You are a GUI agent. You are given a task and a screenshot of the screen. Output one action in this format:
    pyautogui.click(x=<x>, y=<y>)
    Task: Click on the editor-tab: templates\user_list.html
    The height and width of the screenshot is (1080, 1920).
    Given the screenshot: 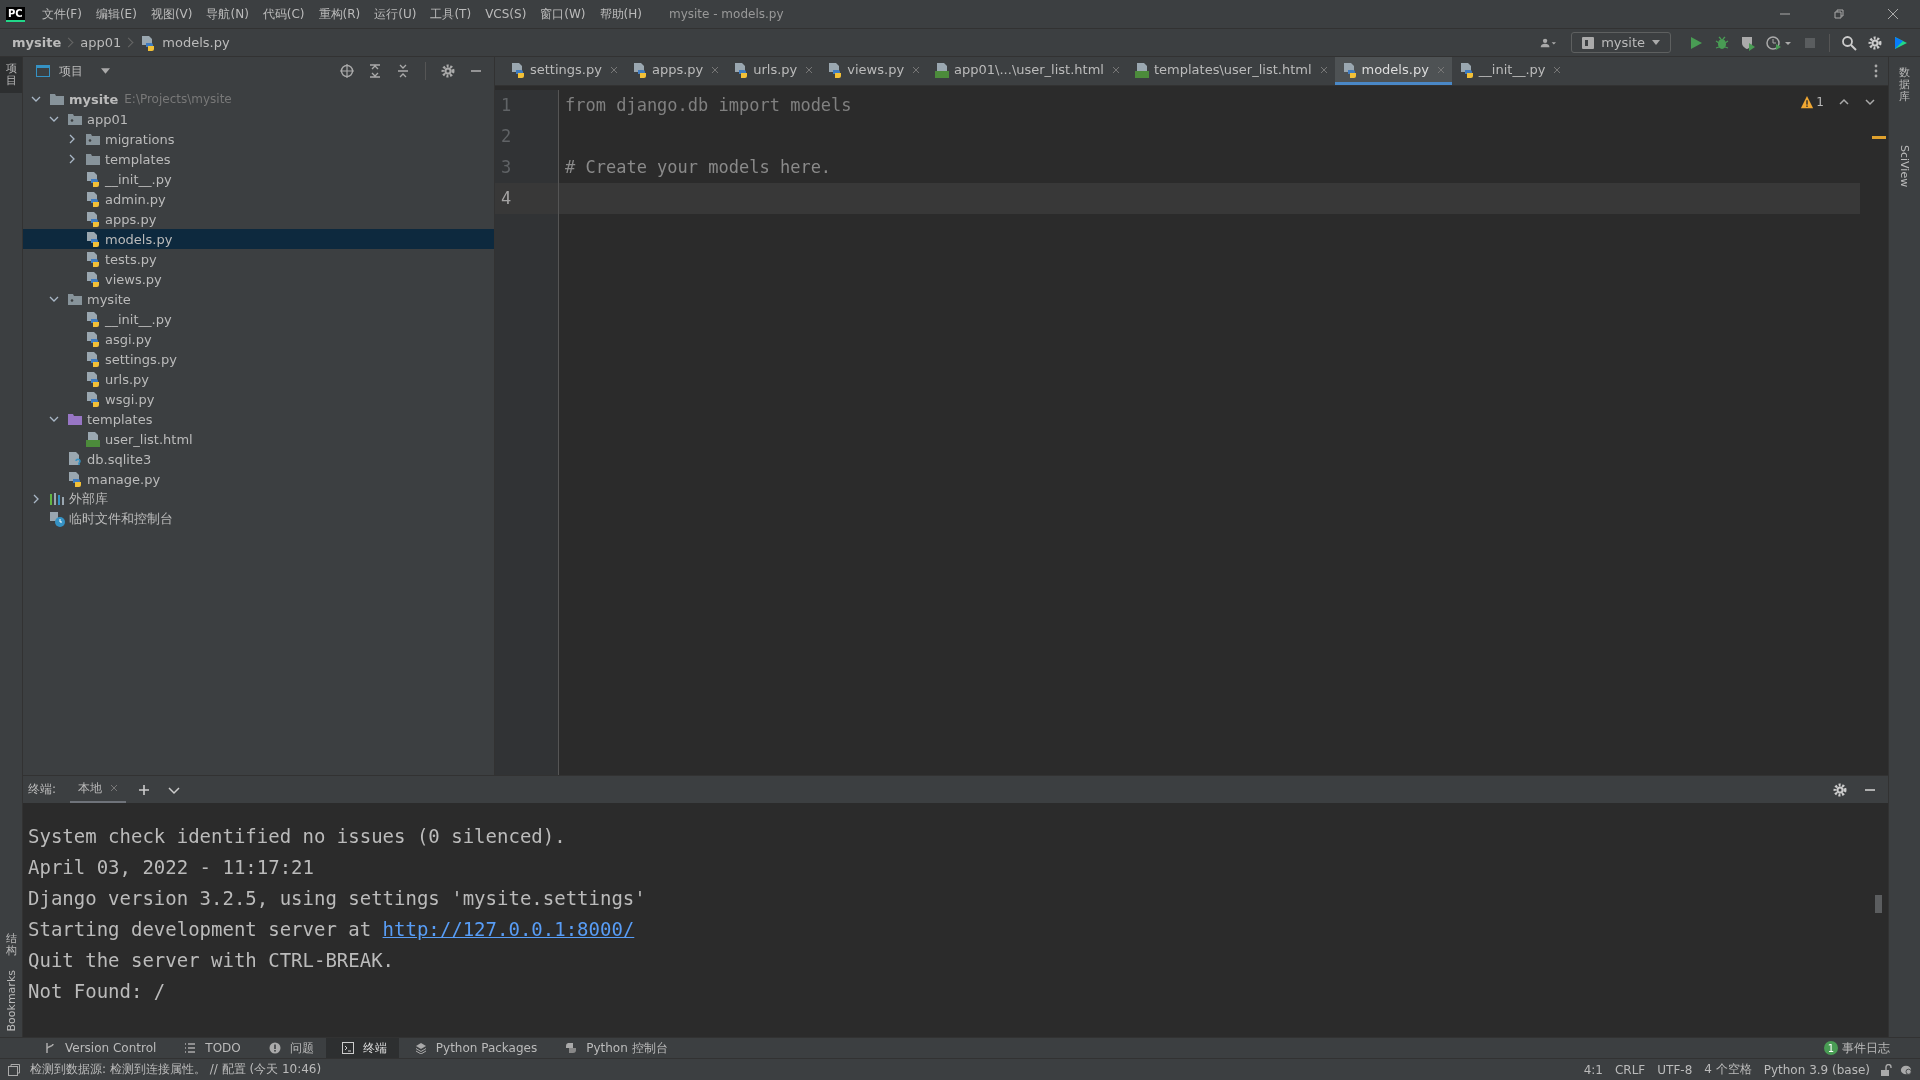 What is the action you would take?
    pyautogui.click(x=1230, y=71)
    